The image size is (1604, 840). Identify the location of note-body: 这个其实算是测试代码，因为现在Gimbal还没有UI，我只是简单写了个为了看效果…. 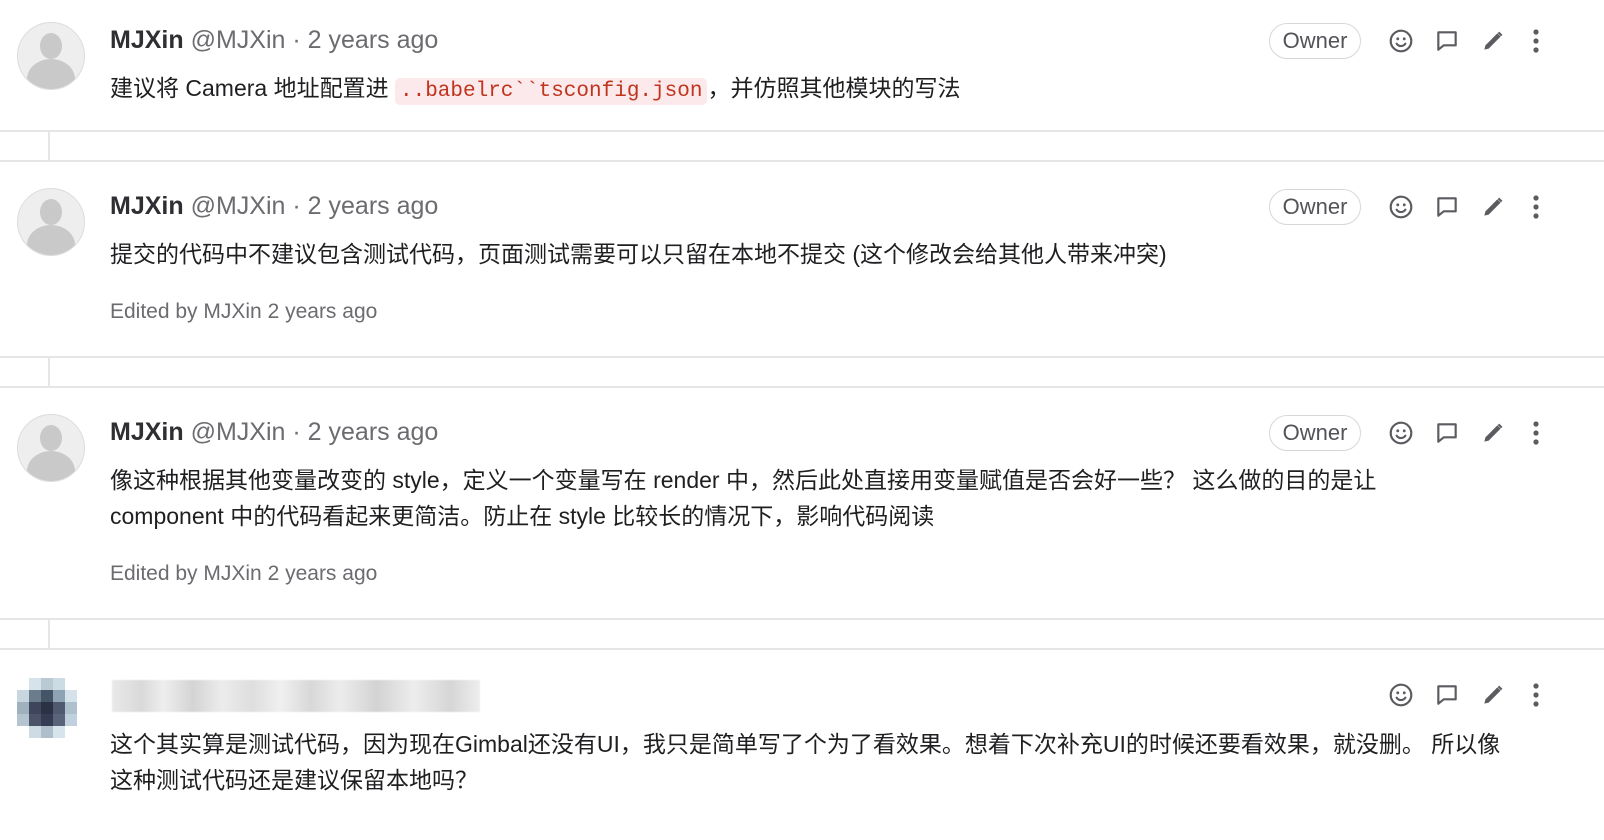
(805, 762).